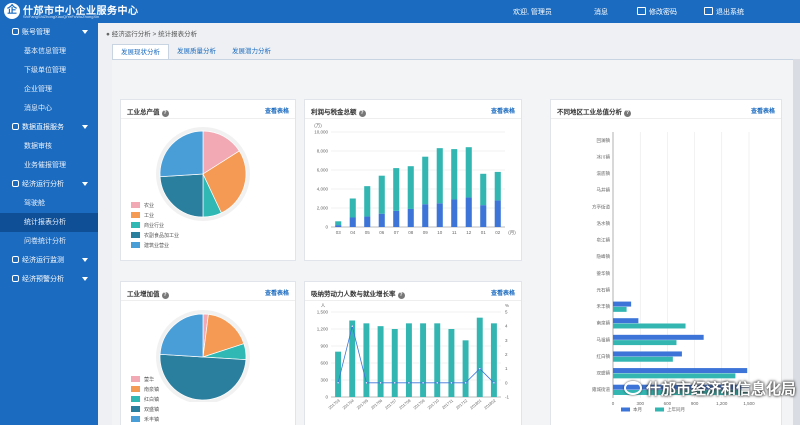 Image resolution: width=800 pixels, height=425 pixels. Describe the element at coordinates (416, 355) in the screenshot. I see `growth-line` at that location.